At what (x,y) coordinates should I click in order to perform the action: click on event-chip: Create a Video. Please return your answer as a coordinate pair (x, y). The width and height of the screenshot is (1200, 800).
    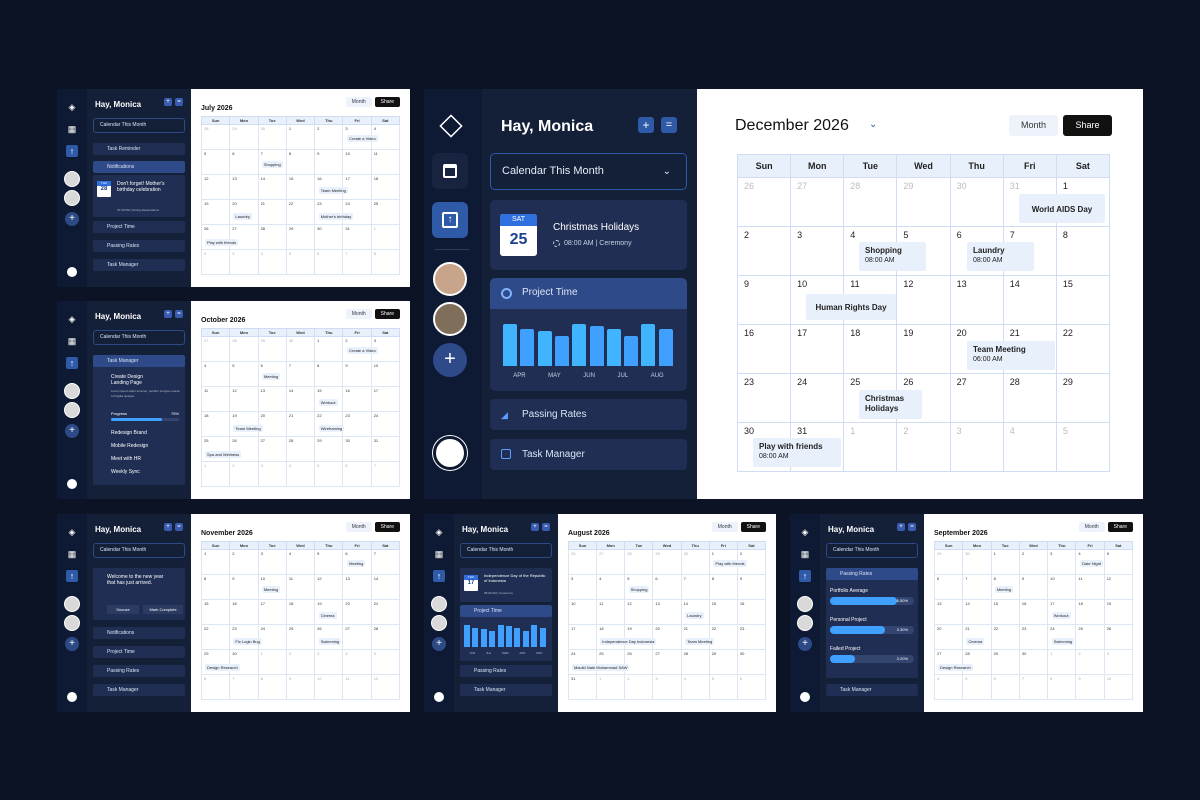
    Looking at the image, I should click on (362, 138).